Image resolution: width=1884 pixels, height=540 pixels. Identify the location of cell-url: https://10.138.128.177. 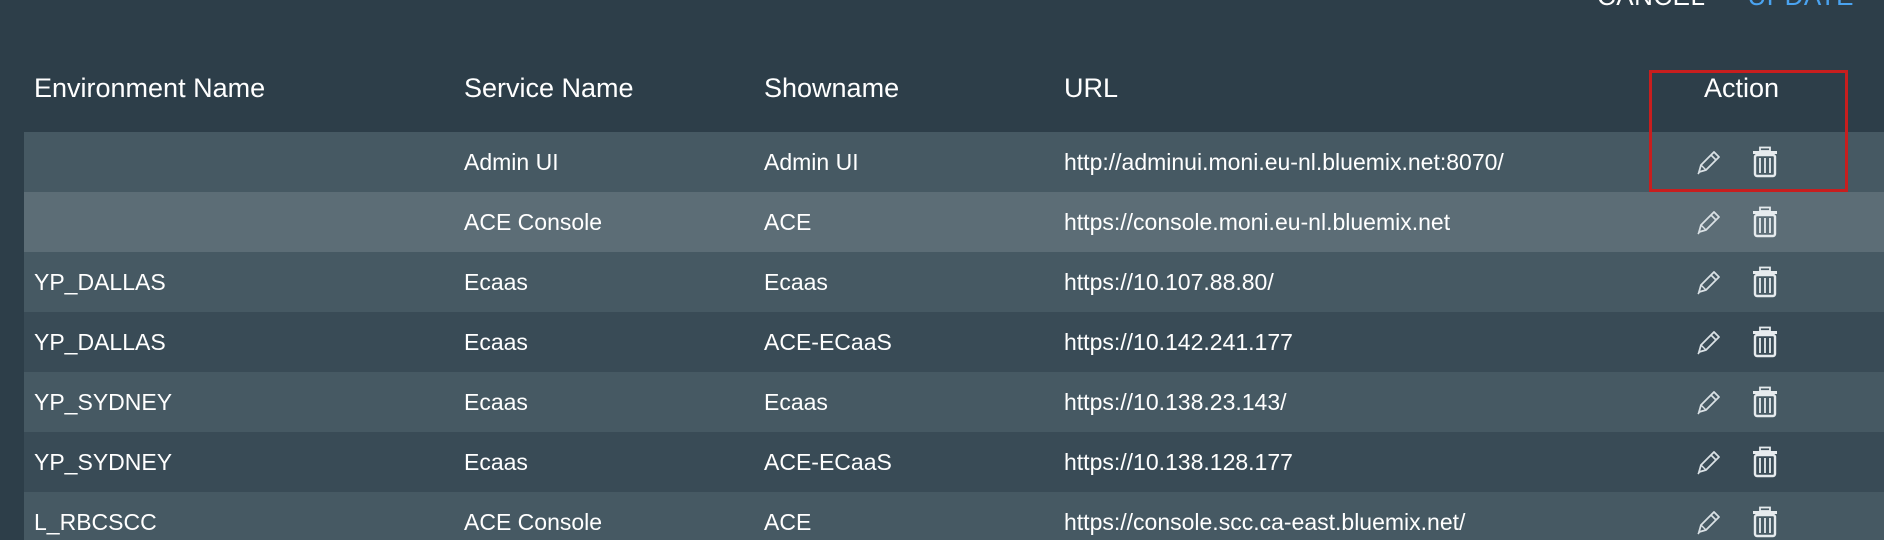
(1178, 462).